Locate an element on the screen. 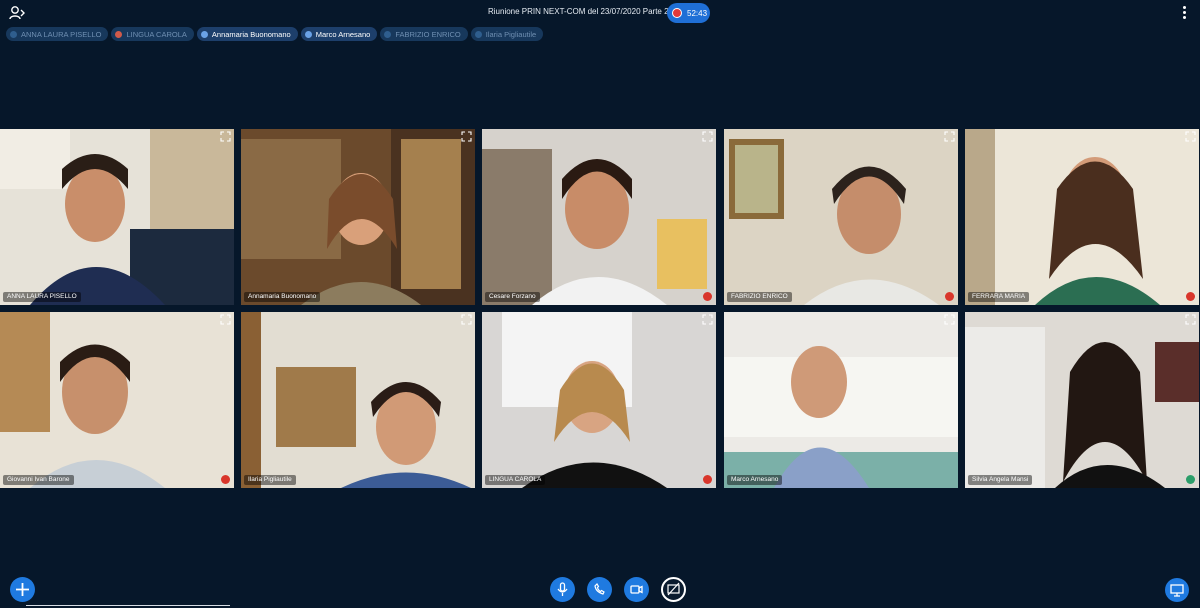 The width and height of the screenshot is (1200, 608). participant-name: Ilaria Pigliautile is located at coordinates (270, 480).